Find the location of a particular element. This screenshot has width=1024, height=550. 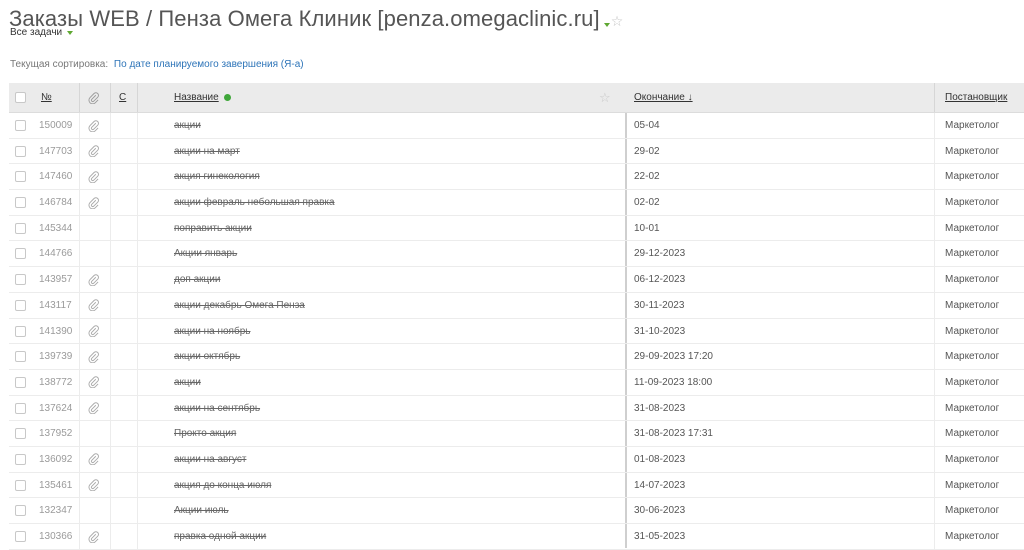

col-author: Постановщик is located at coordinates (976, 97).